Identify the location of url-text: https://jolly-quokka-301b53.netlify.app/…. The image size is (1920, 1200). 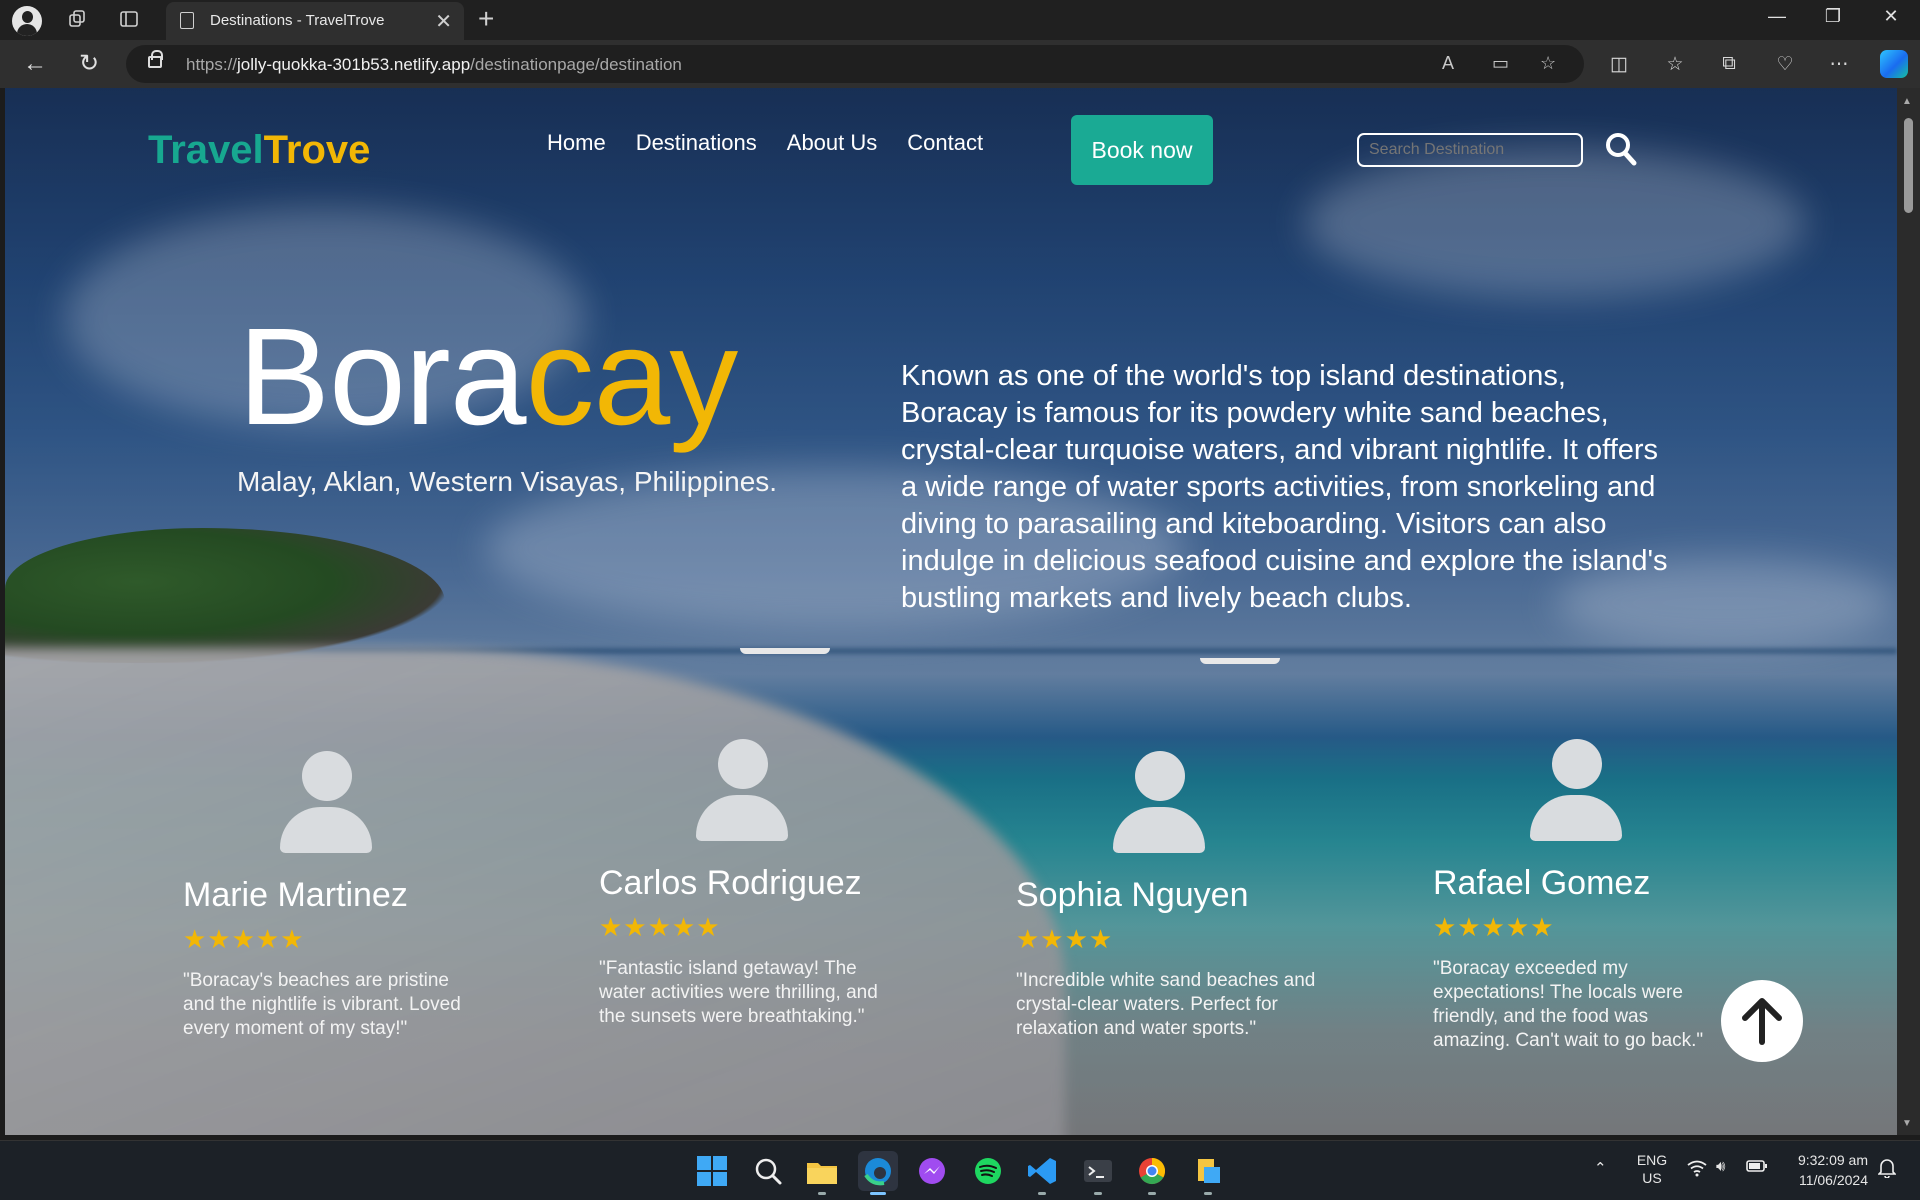
(434, 65).